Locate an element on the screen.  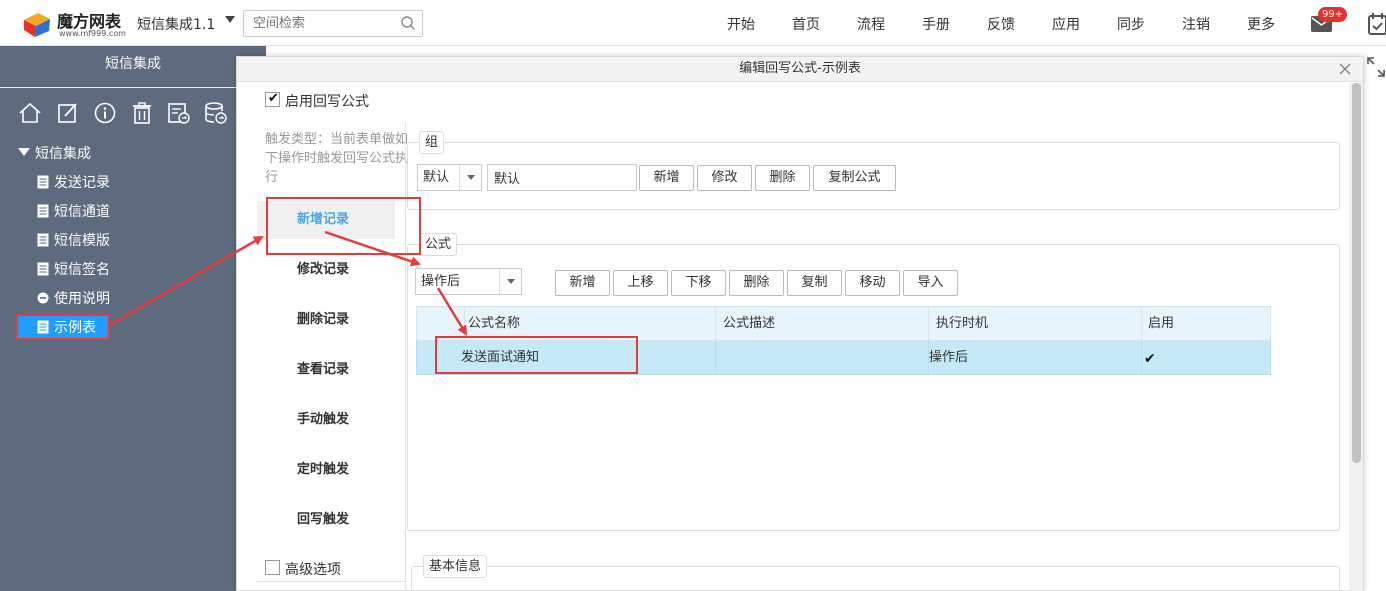
group-add-button: 新增 is located at coordinates (666, 178).